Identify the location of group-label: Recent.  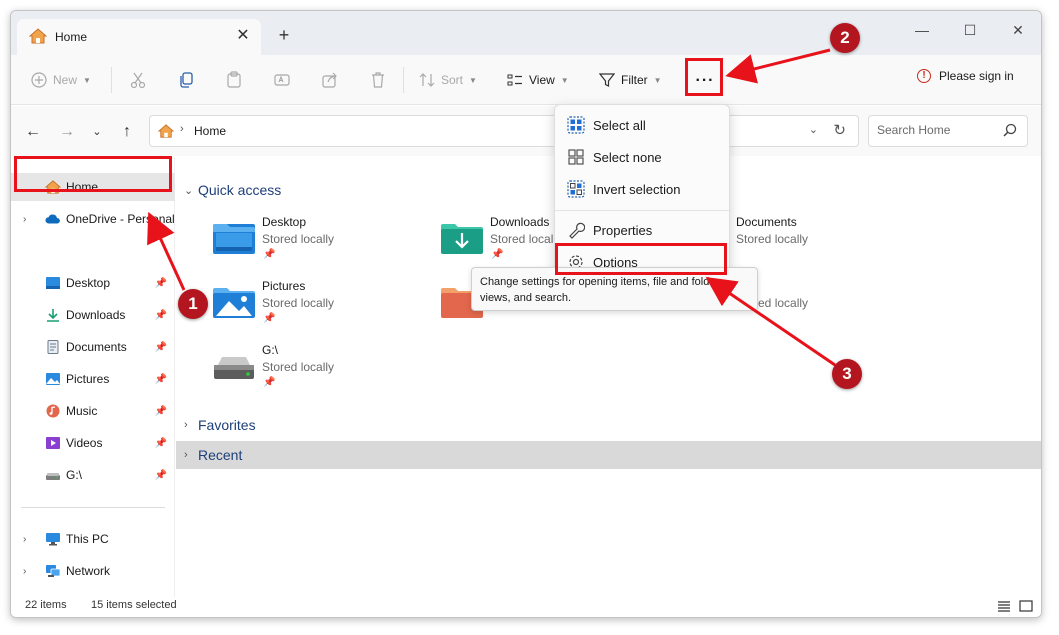
(220, 455).